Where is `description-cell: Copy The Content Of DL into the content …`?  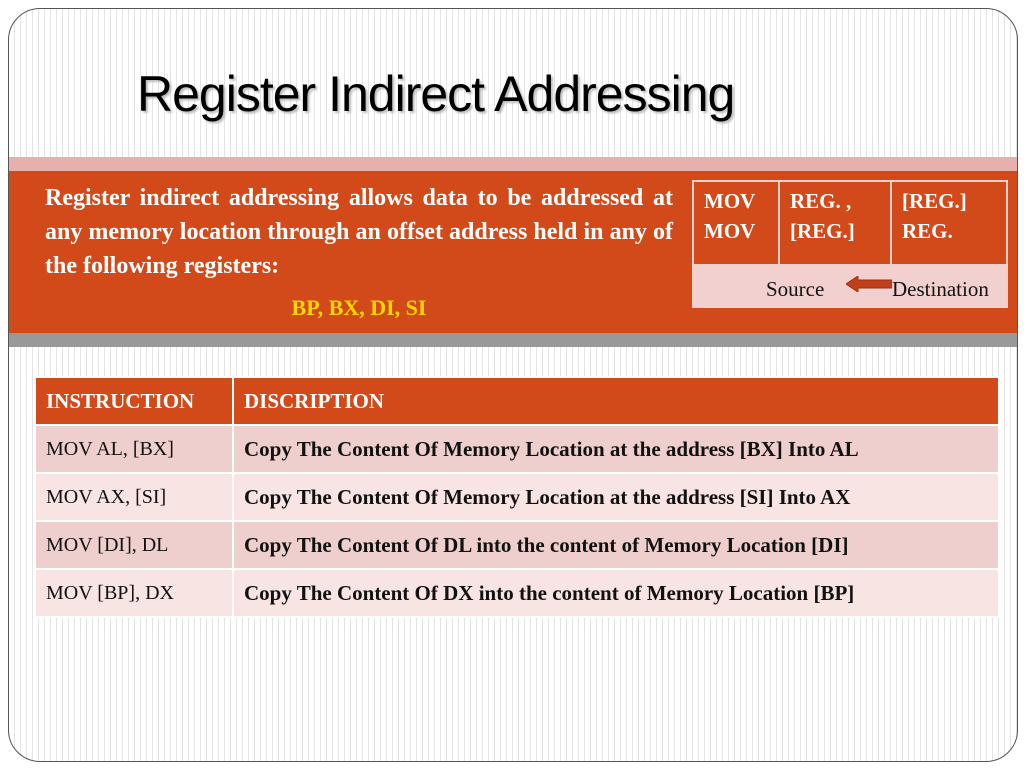
description-cell: Copy The Content Of DL into the content … is located at coordinates (616, 545).